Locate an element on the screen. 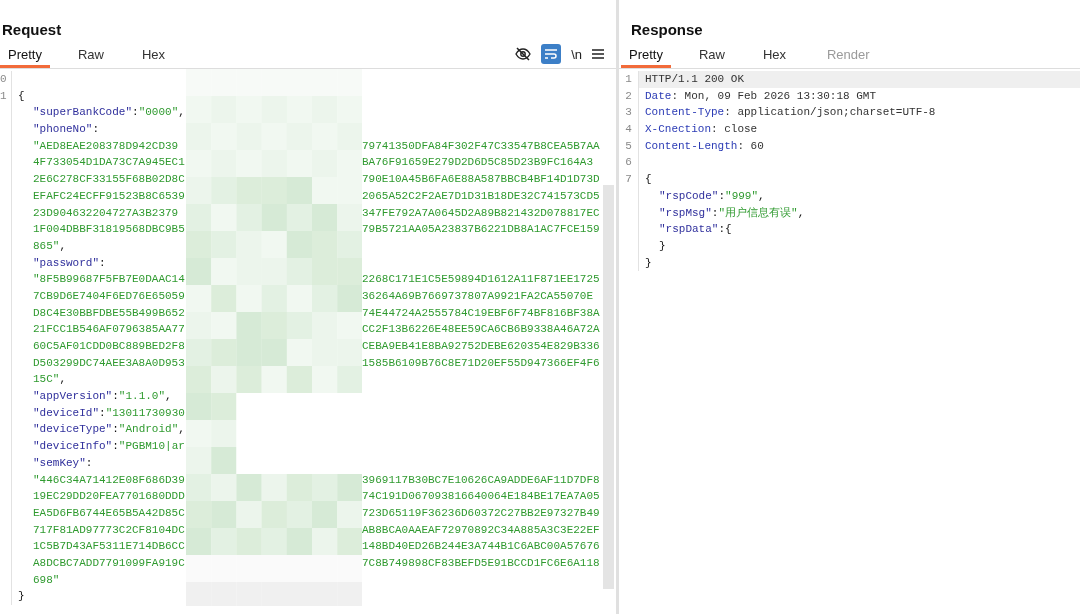  code-text: "password": is located at coordinates (69, 263).